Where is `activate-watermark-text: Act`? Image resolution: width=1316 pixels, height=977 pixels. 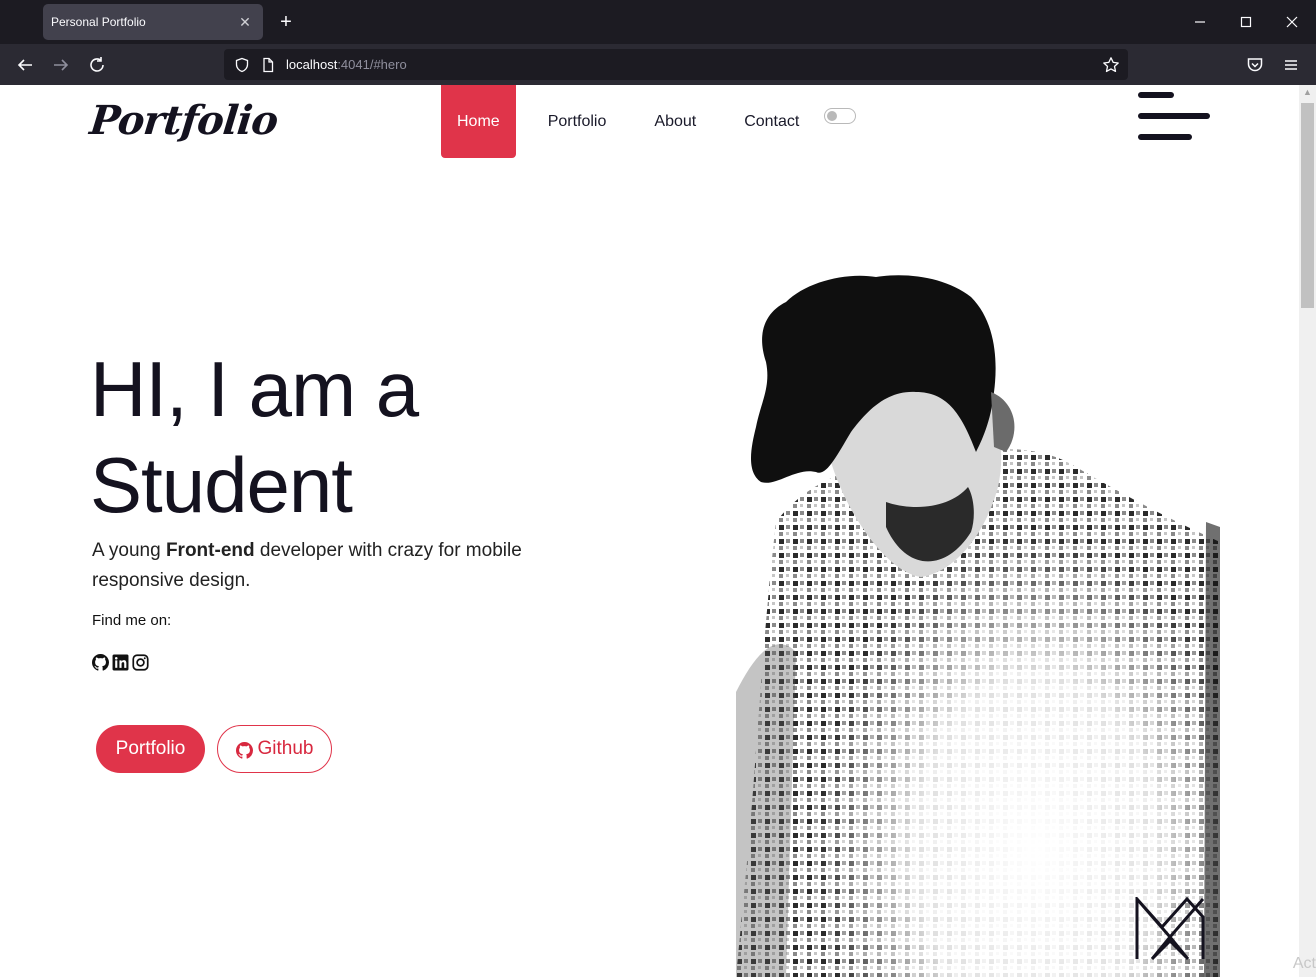 activate-watermark-text: Act is located at coordinates (1304, 963).